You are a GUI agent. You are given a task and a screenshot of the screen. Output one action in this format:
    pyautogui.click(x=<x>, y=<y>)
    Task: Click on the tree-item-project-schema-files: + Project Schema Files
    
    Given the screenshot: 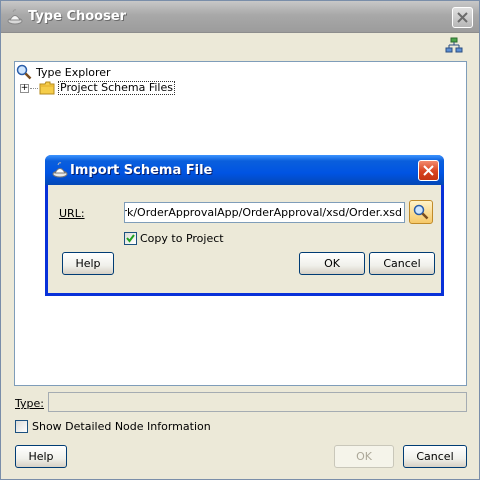 What is the action you would take?
    pyautogui.click(x=97, y=88)
    